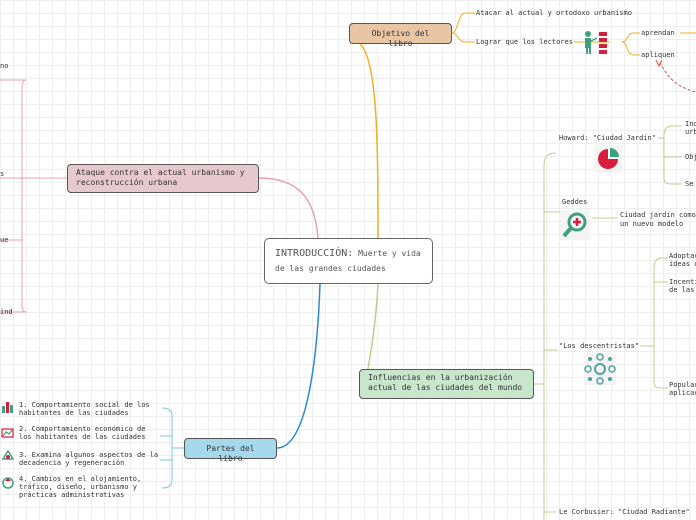  I want to click on objetivo-sub-apliquen: apliquen, so click(658, 55).